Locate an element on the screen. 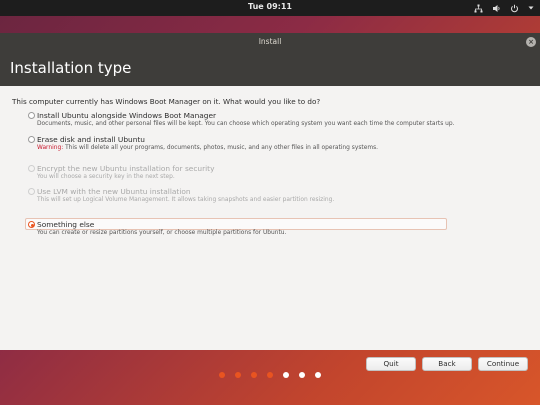 This screenshot has width=540, height=405. window-titlebar: Install × is located at coordinates (270, 42).